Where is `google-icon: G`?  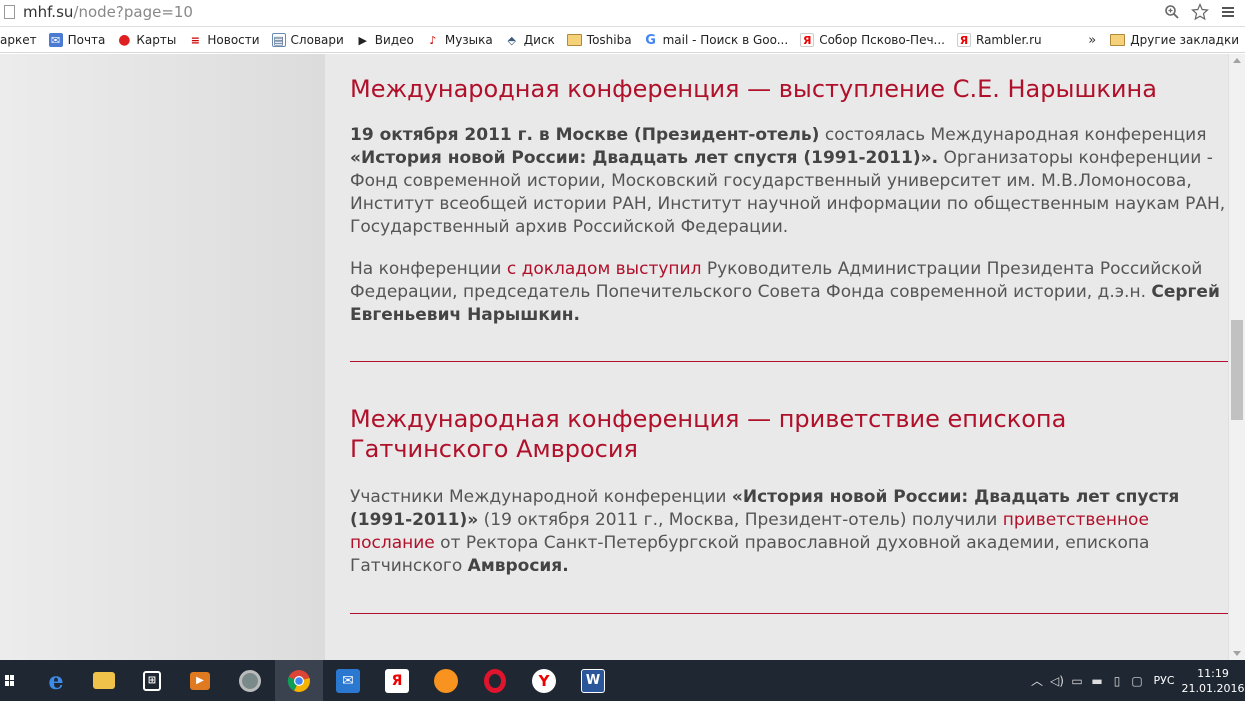 google-icon: G is located at coordinates (650, 40).